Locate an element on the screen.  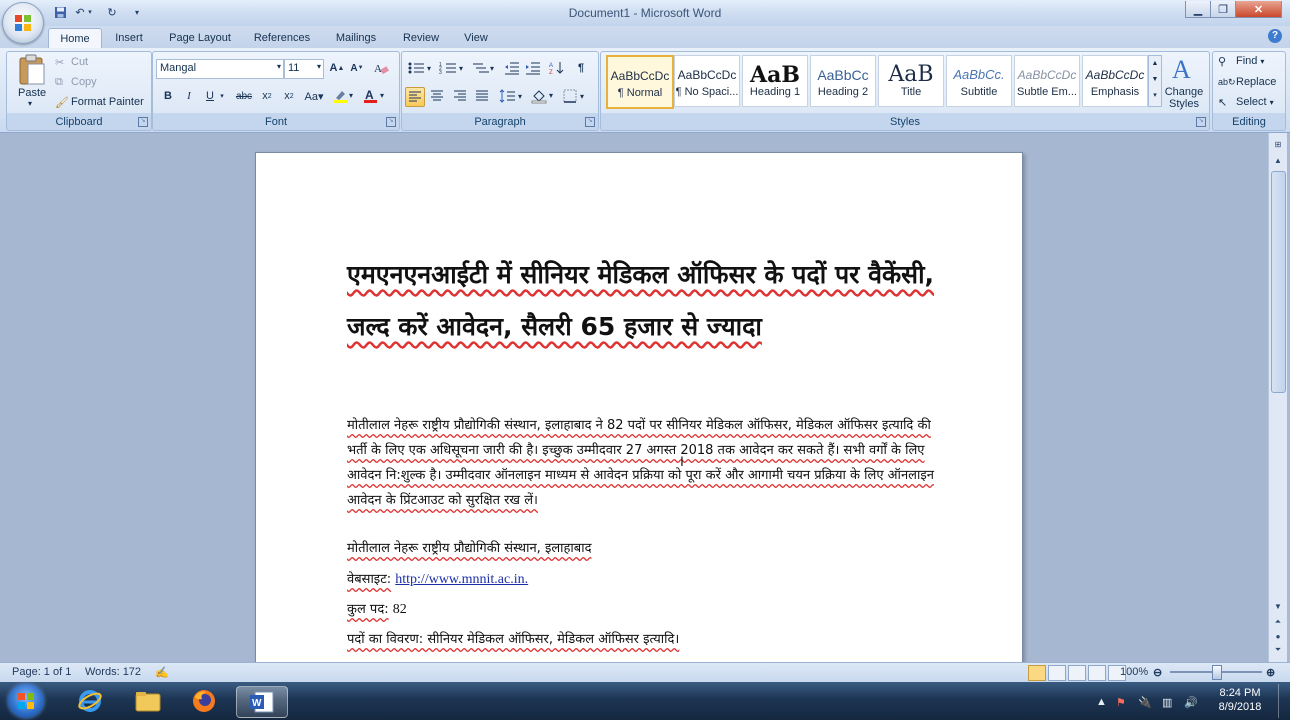
cut-button: ✂ Cut is located at coordinates (71, 62).